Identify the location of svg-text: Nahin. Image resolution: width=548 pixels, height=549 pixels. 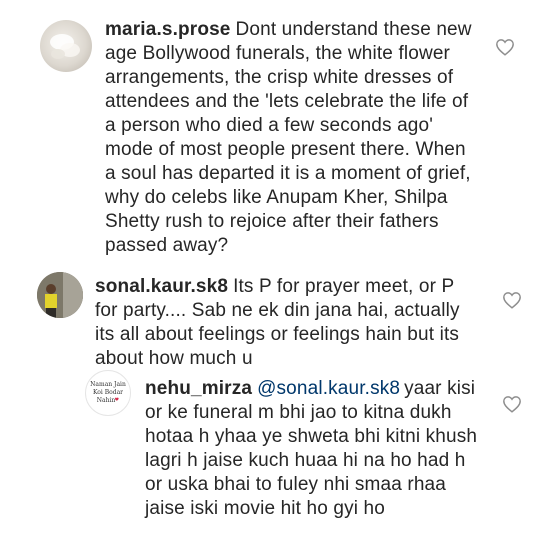
(106, 400).